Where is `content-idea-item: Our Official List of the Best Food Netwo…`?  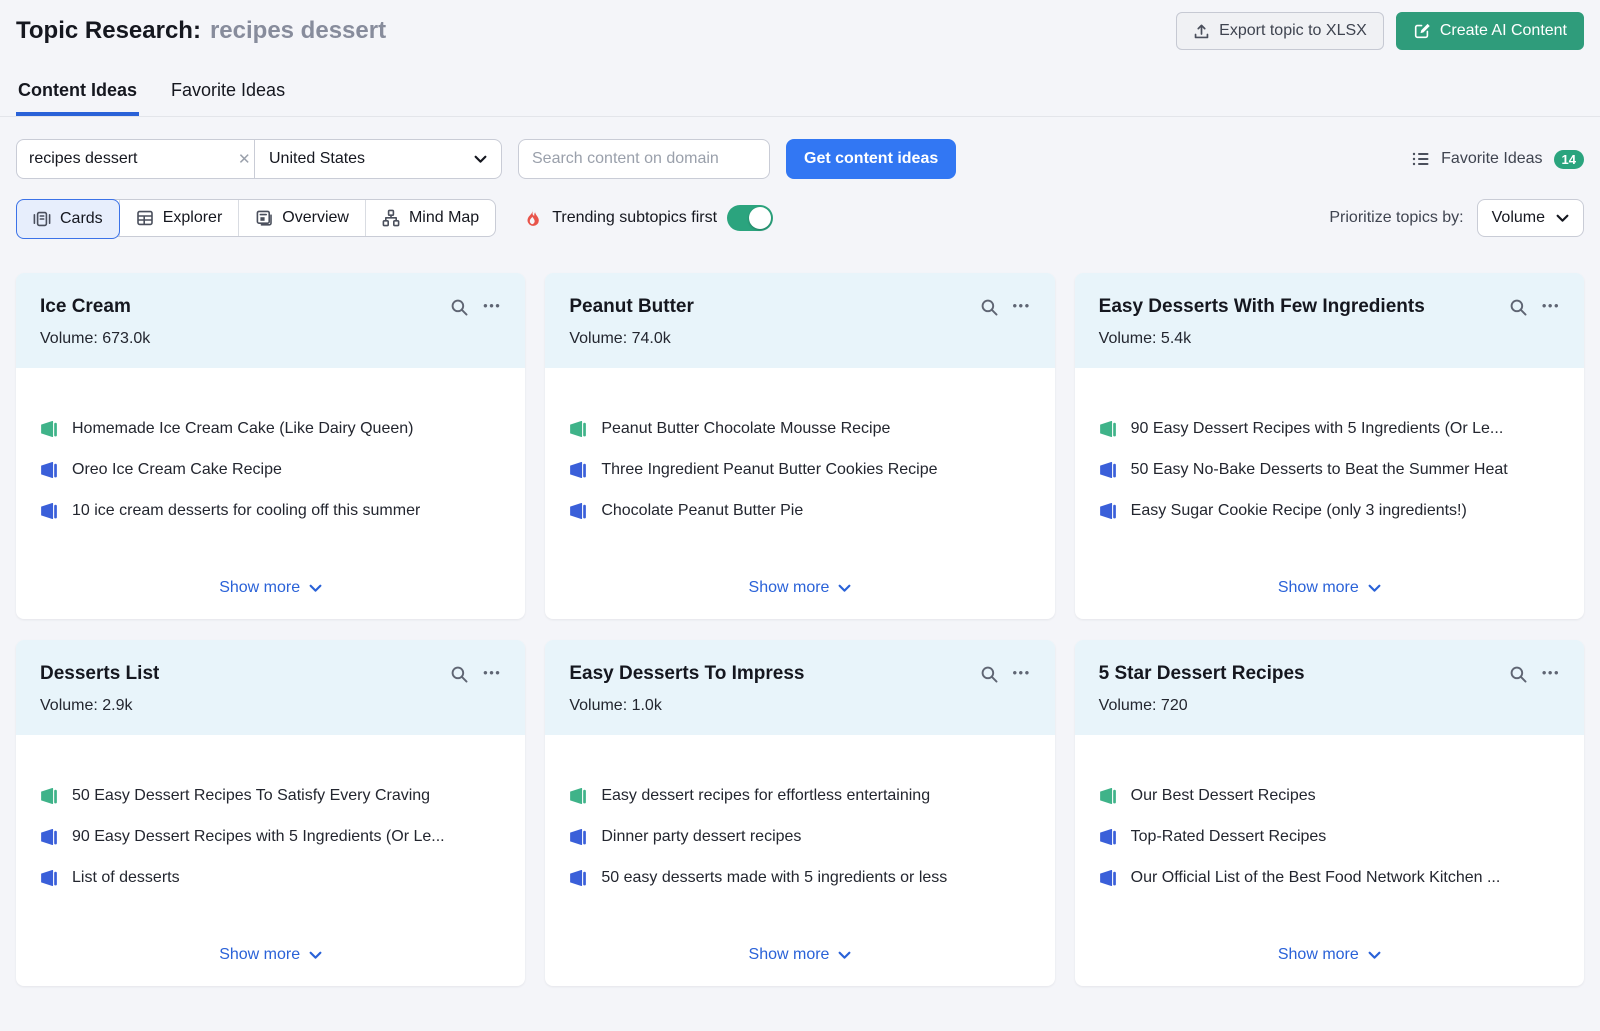
content-idea-item: Our Official List of the Best Food Netwo… is located at coordinates (1329, 878).